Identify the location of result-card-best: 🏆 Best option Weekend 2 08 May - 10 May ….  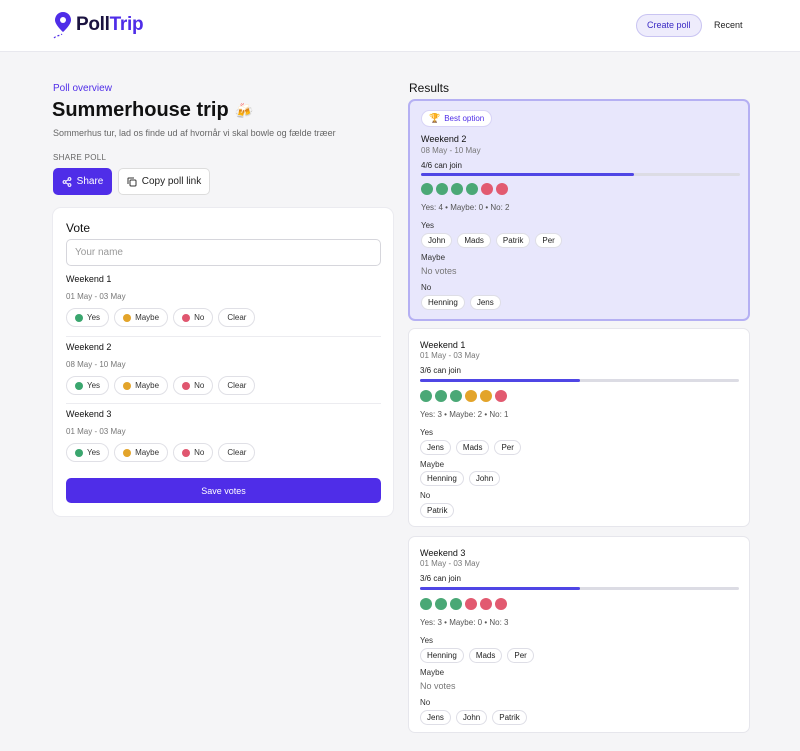
(579, 210).